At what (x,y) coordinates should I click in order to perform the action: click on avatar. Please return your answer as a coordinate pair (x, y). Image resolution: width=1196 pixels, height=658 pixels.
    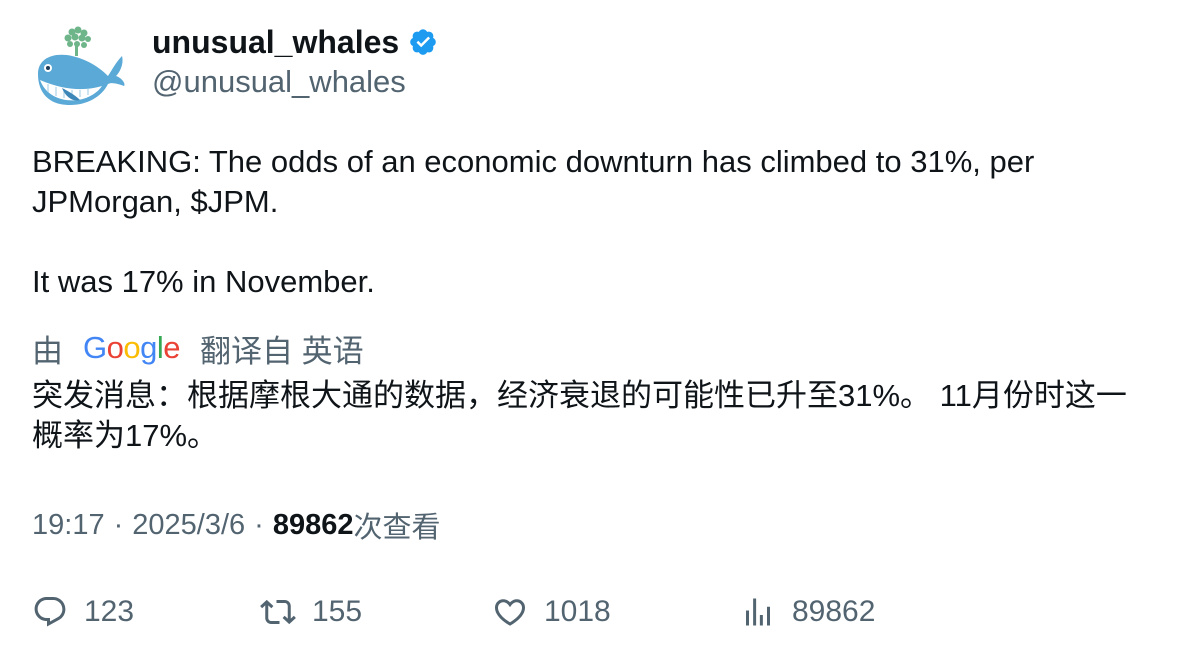
    Looking at the image, I should click on (79, 69).